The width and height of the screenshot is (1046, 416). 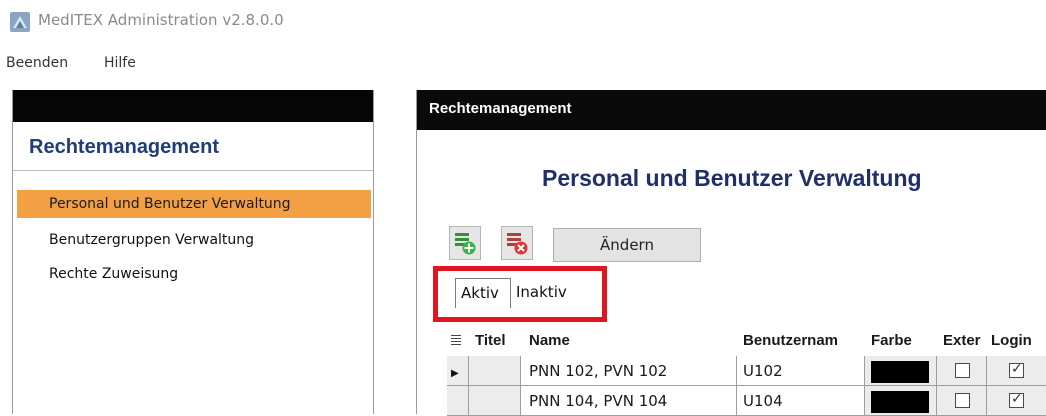 What do you see at coordinates (20, 22) in the screenshot?
I see `app-logo-icon` at bounding box center [20, 22].